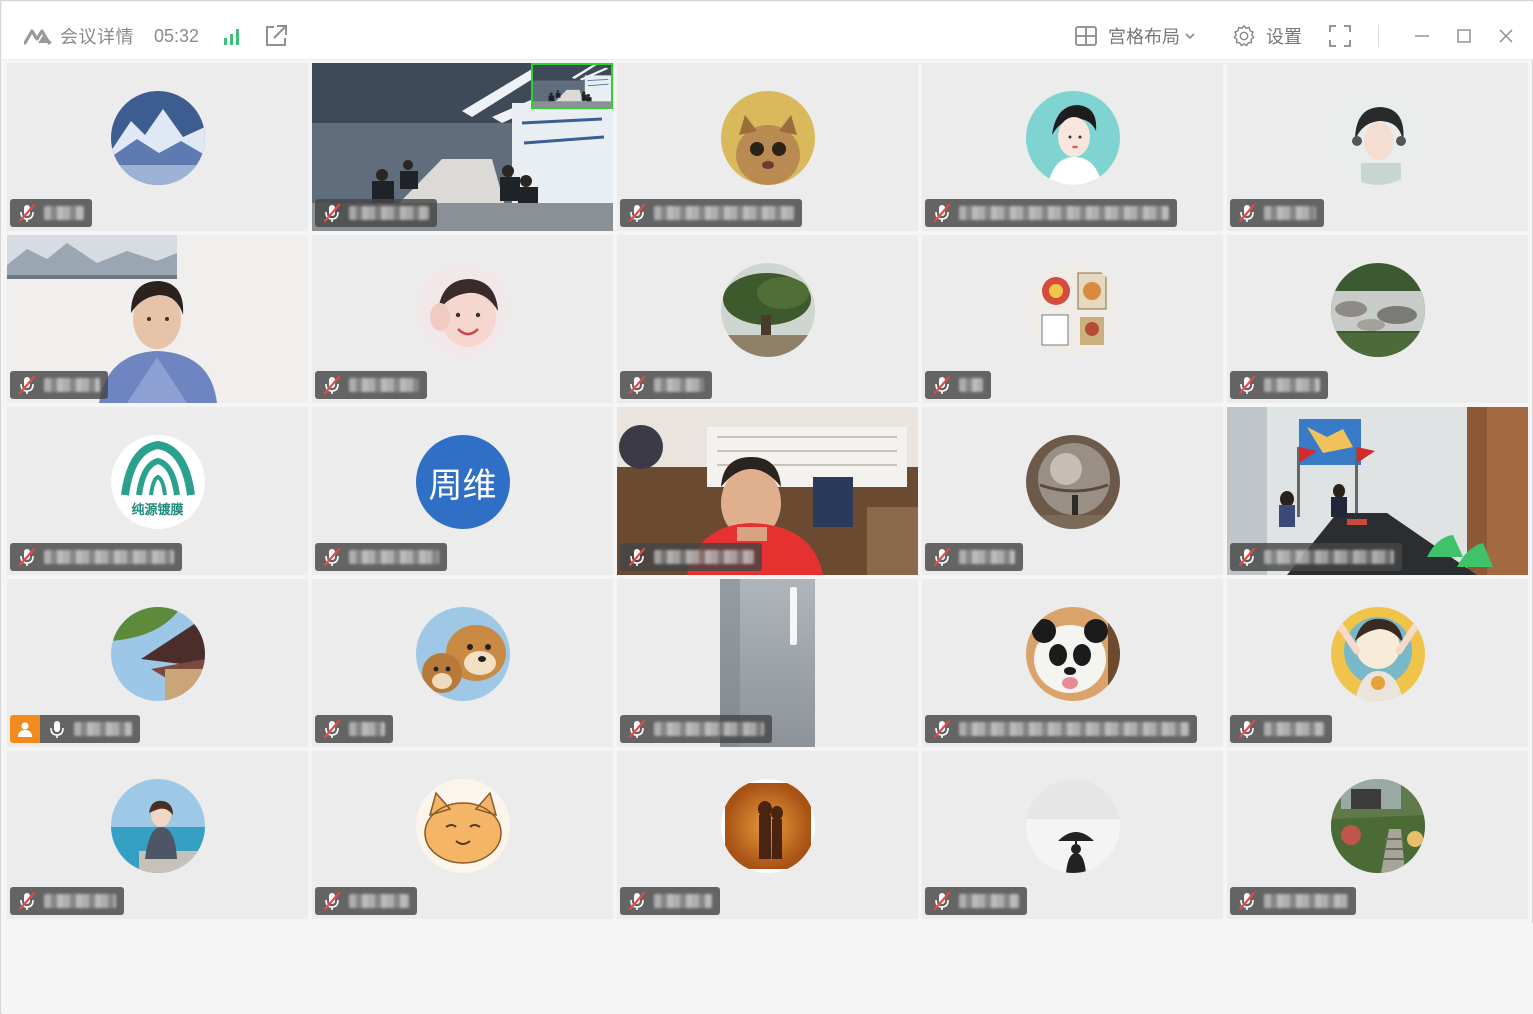  Describe the element at coordinates (1422, 36) in the screenshot. I see `minimize-button` at that location.